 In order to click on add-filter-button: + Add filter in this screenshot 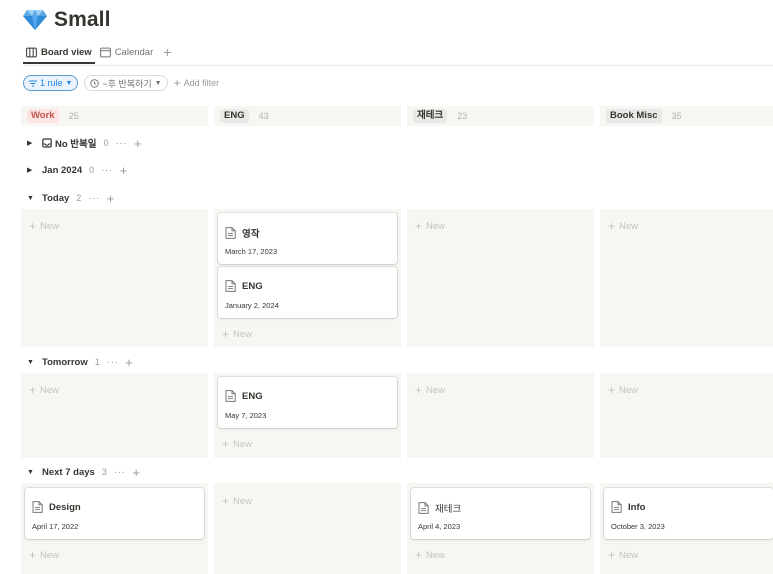, I will do `click(197, 83)`.